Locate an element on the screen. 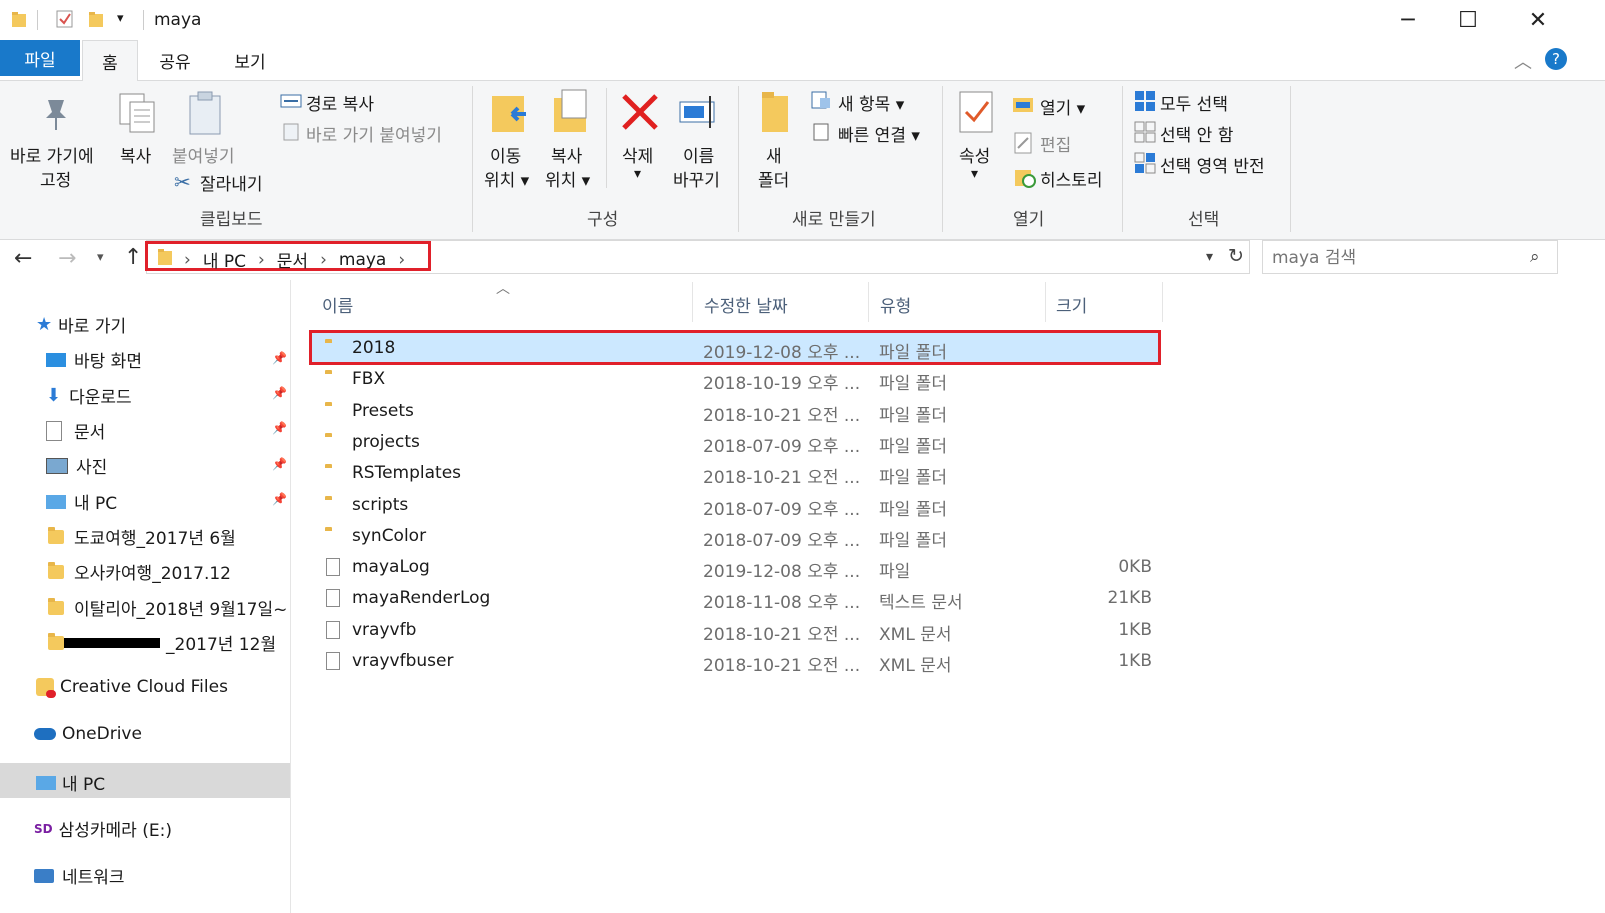  sidebar-item-pictures: 사진 is located at coordinates (76, 465).